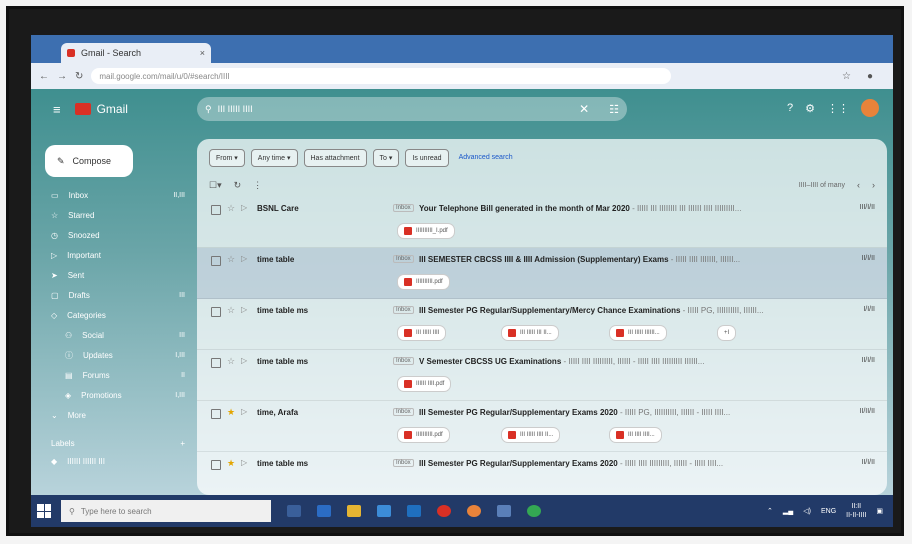 The image size is (912, 544). I want to click on mail-app-icon, so click(414, 511).